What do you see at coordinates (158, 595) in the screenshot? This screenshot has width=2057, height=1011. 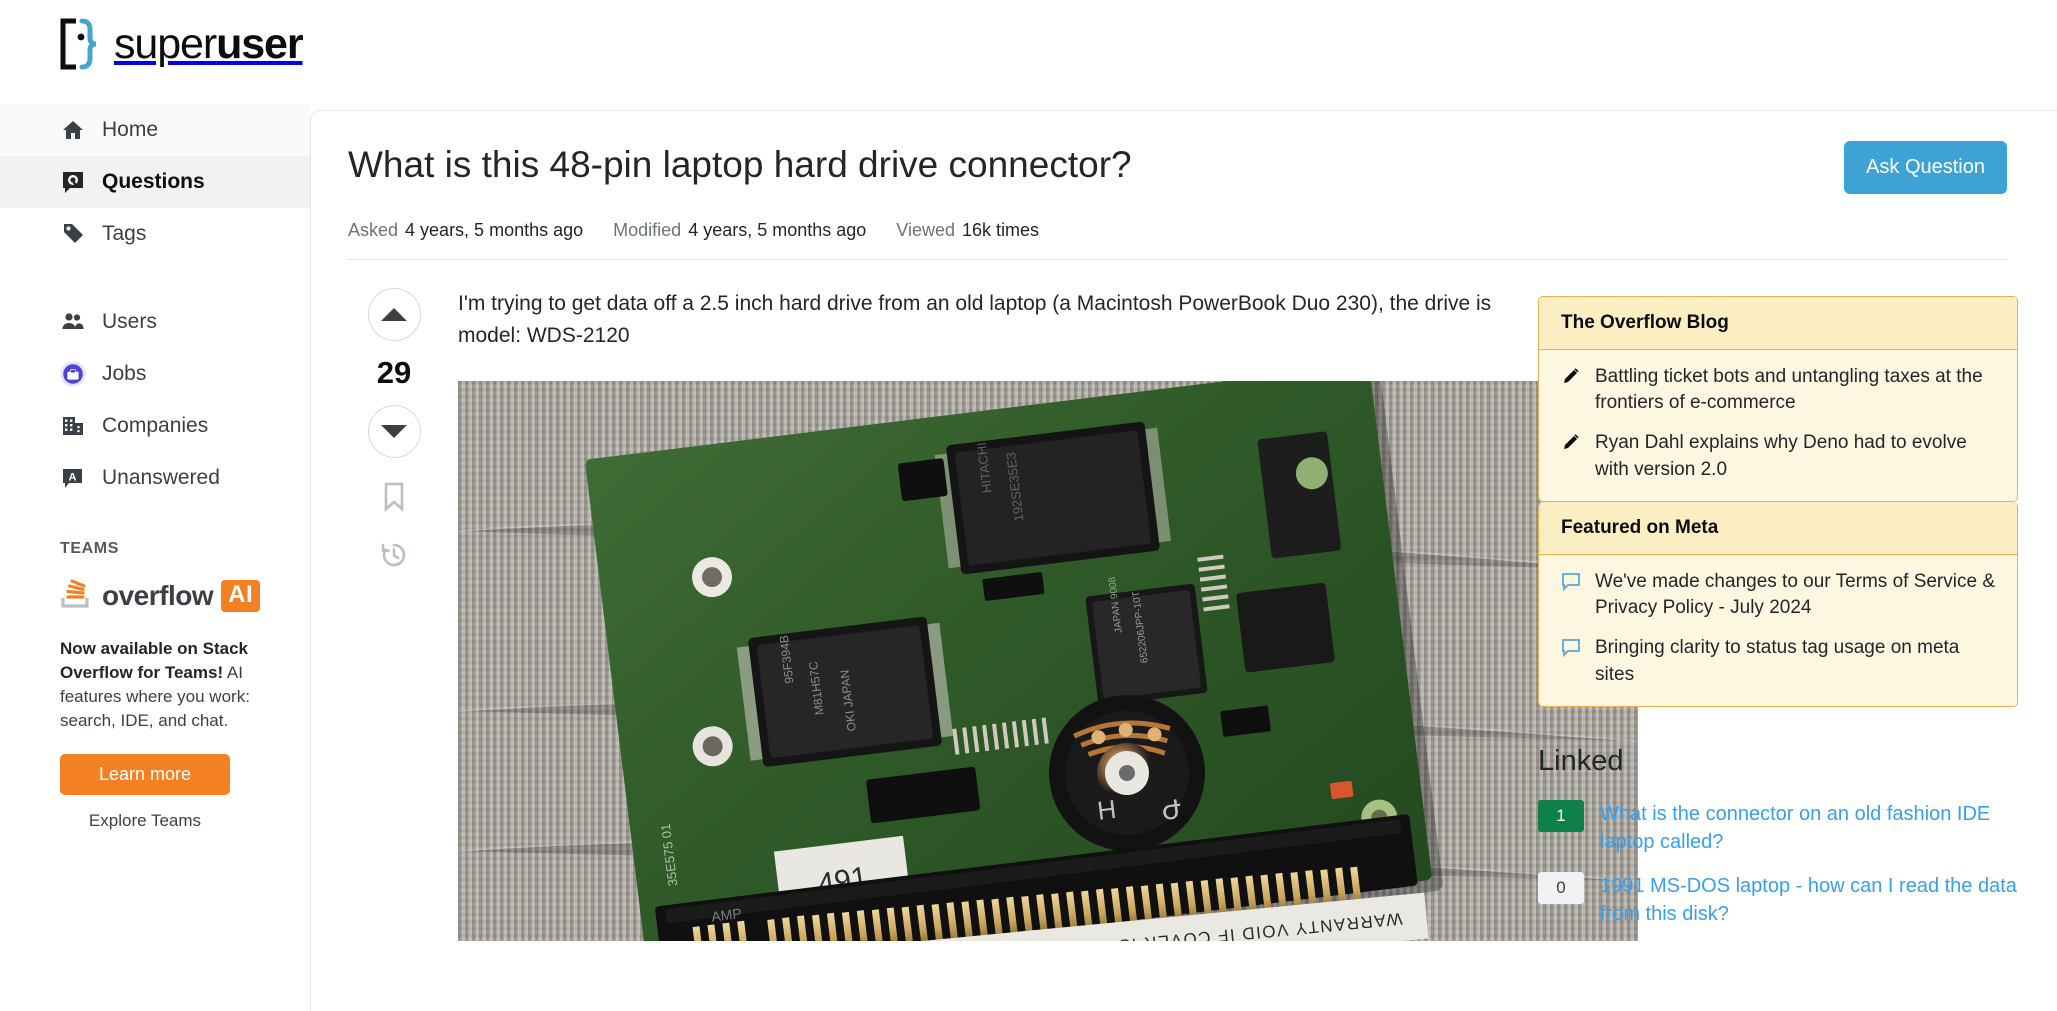 I see `overflow-wordmark: overflow` at bounding box center [158, 595].